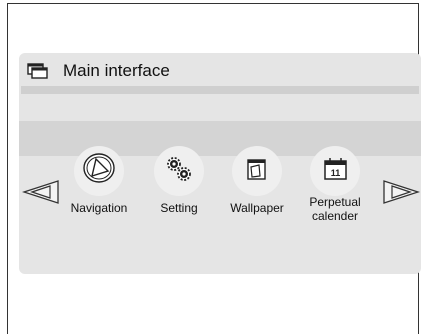 The height and width of the screenshot is (334, 427). What do you see at coordinates (99, 208) in the screenshot?
I see `menu-label-navigation: Navigation` at bounding box center [99, 208].